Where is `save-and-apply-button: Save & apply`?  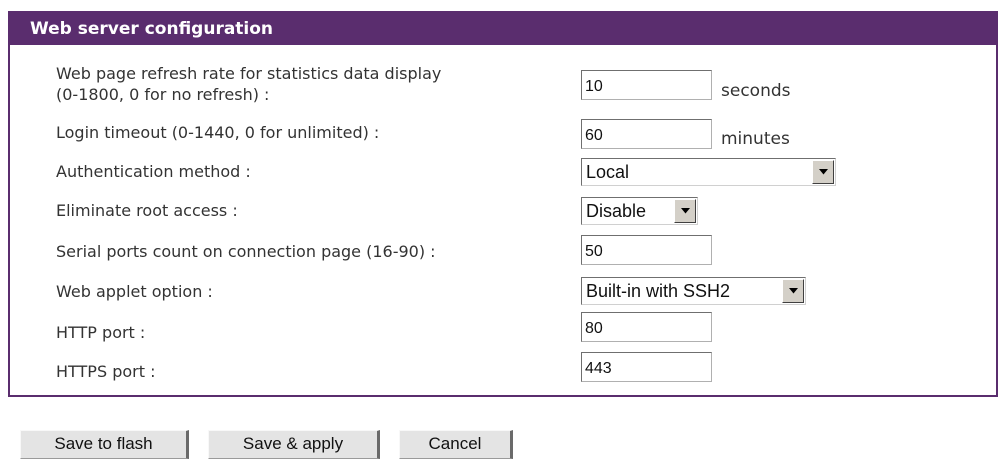 save-and-apply-button: Save & apply is located at coordinates (294, 444).